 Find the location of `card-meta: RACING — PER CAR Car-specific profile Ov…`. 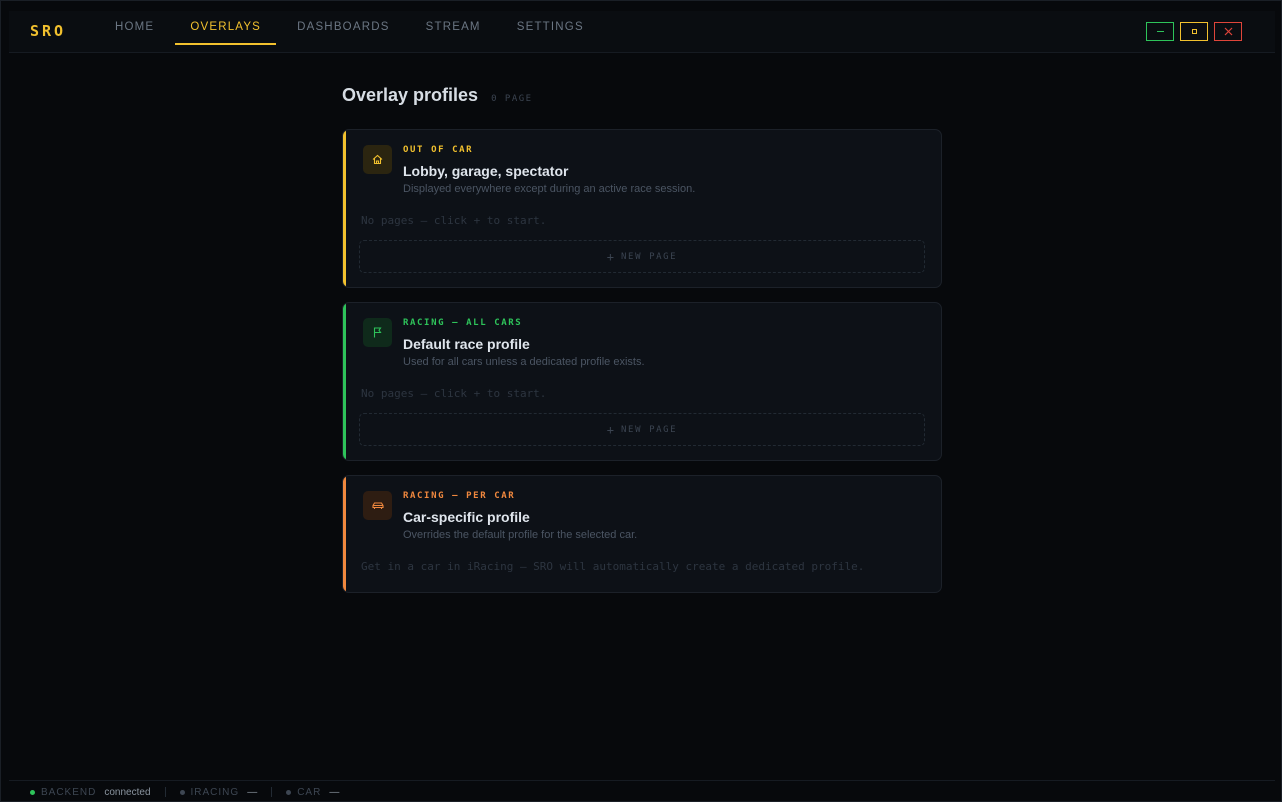

card-meta: RACING — PER CAR Car-specific profile Ov… is located at coordinates (653, 516).